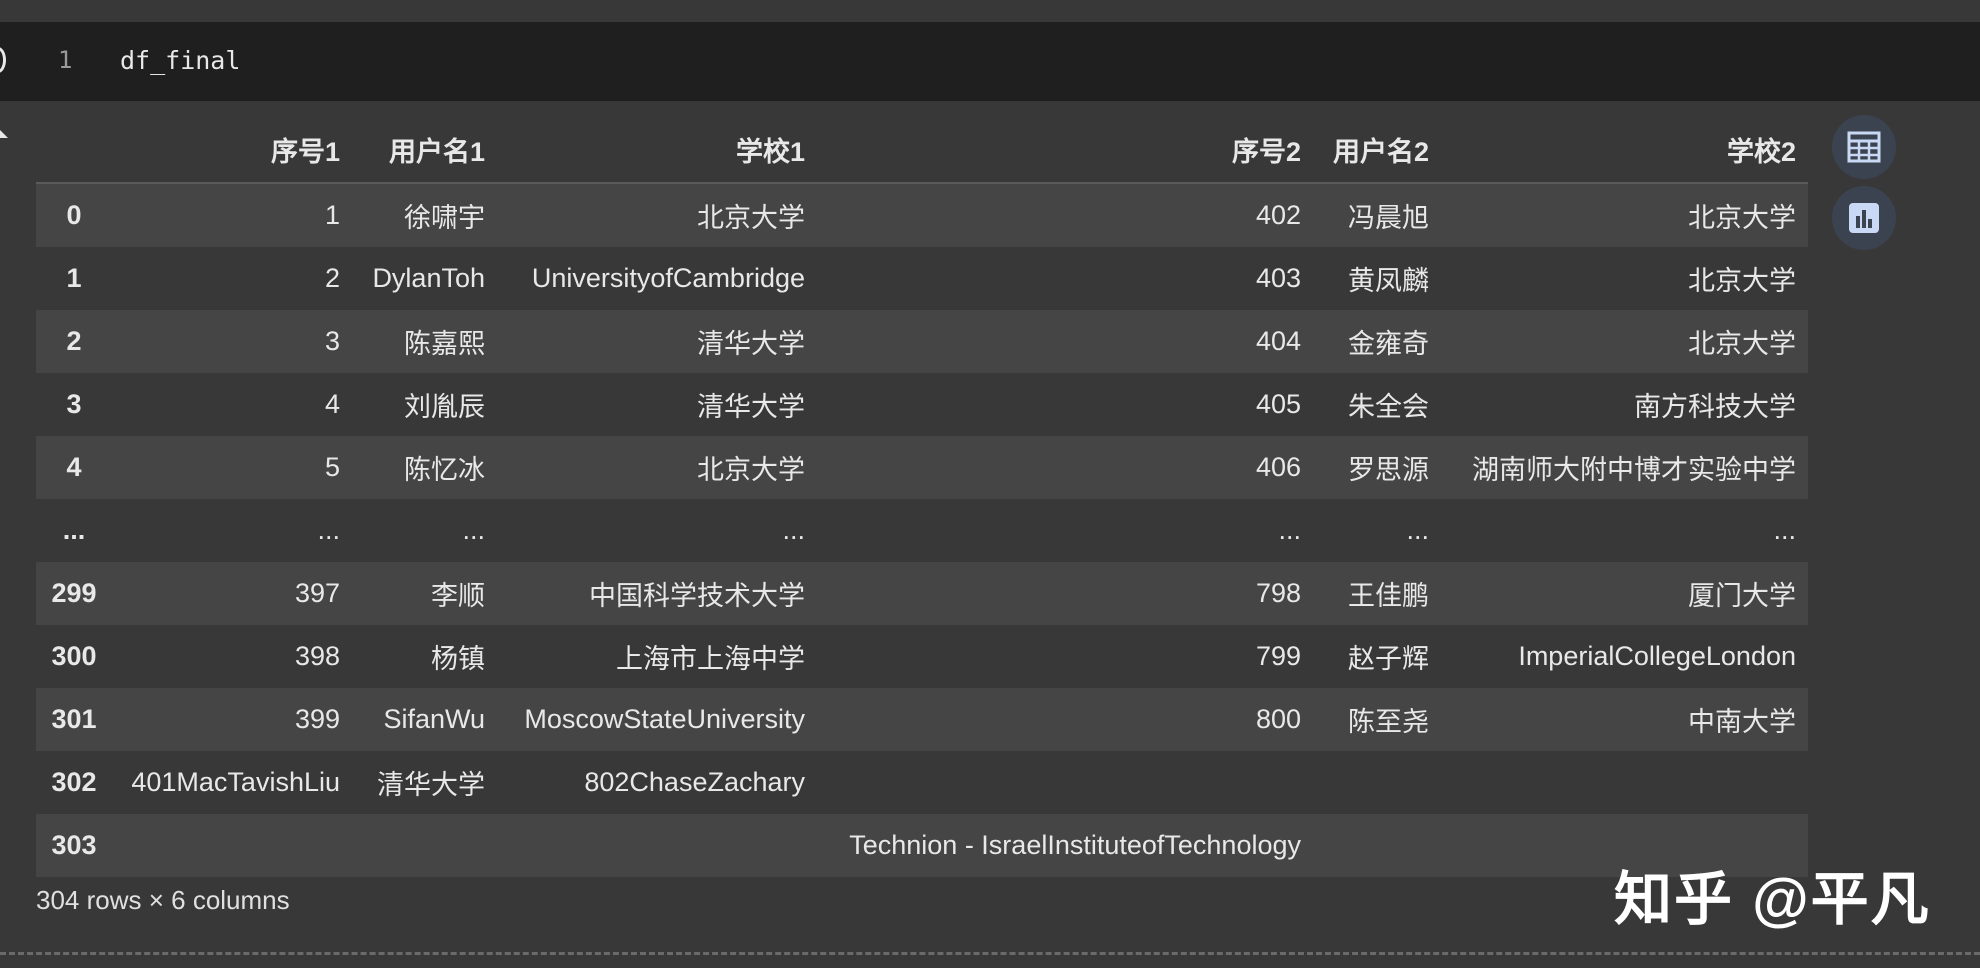 Image resolution: width=1980 pixels, height=968 pixels. I want to click on header-col: 学校1, so click(657, 150).